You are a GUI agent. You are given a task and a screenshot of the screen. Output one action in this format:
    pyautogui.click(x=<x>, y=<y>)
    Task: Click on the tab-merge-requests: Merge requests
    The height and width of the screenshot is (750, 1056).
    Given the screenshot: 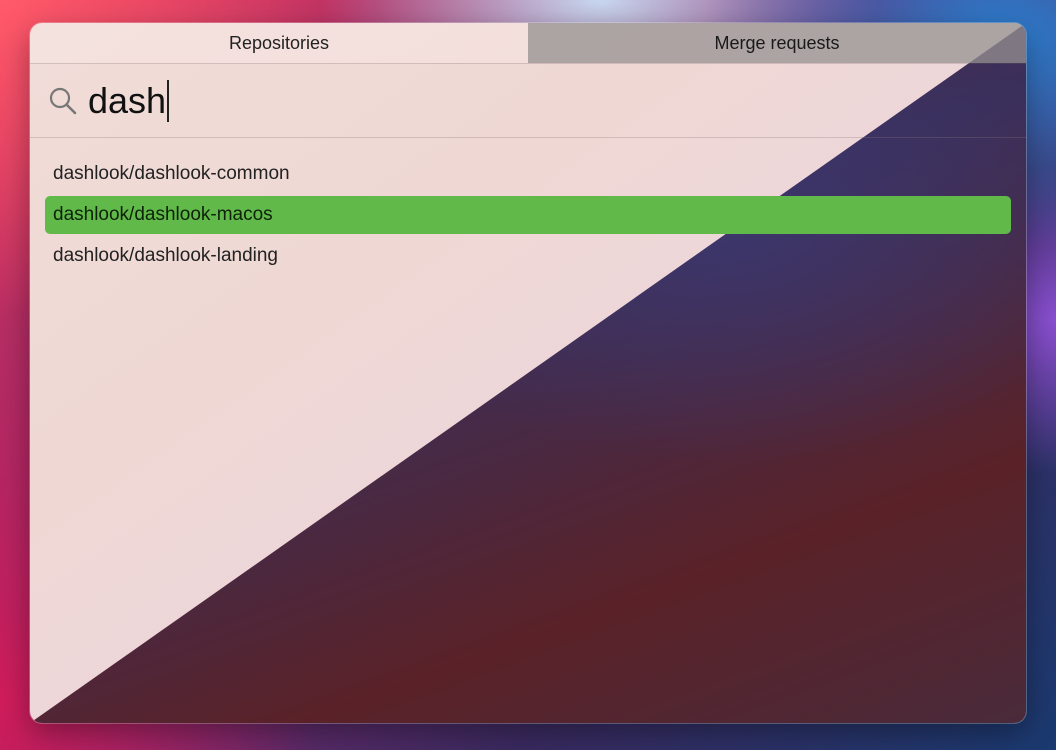 What is the action you would take?
    pyautogui.click(x=777, y=43)
    